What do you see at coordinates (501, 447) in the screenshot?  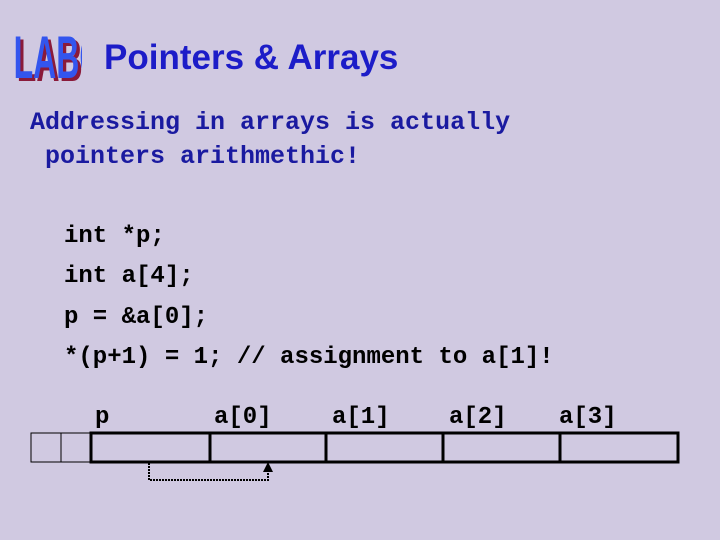 I see `memory-cell-a2` at bounding box center [501, 447].